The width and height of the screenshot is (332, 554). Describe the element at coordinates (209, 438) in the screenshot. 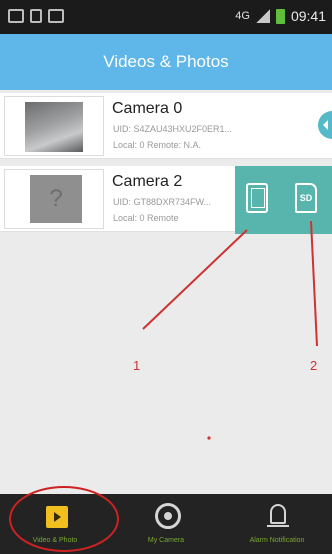

I see `annotation-dot` at that location.